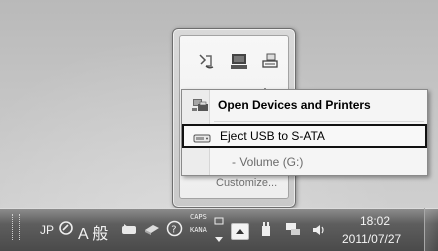 The height and width of the screenshot is (251, 438). Describe the element at coordinates (319, 121) in the screenshot. I see `menu-separator` at that location.